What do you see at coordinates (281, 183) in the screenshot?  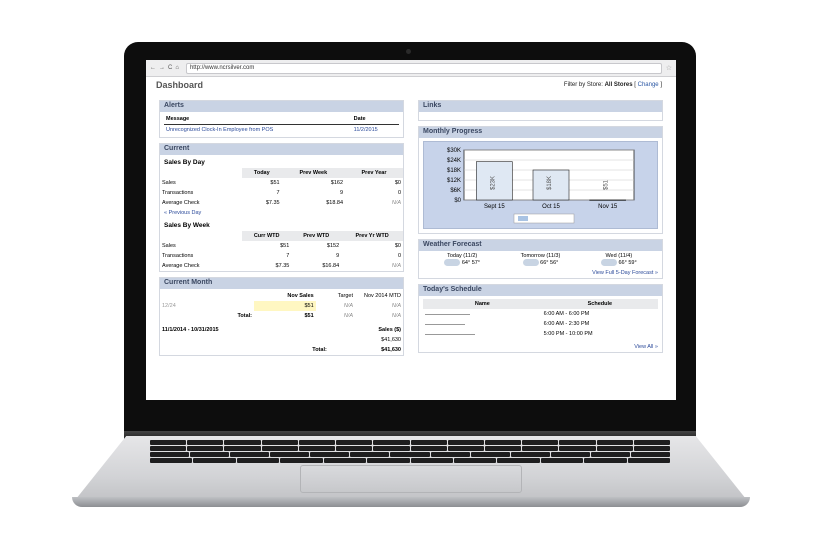 I see `table-row: Sales $51 $162 $0` at bounding box center [281, 183].